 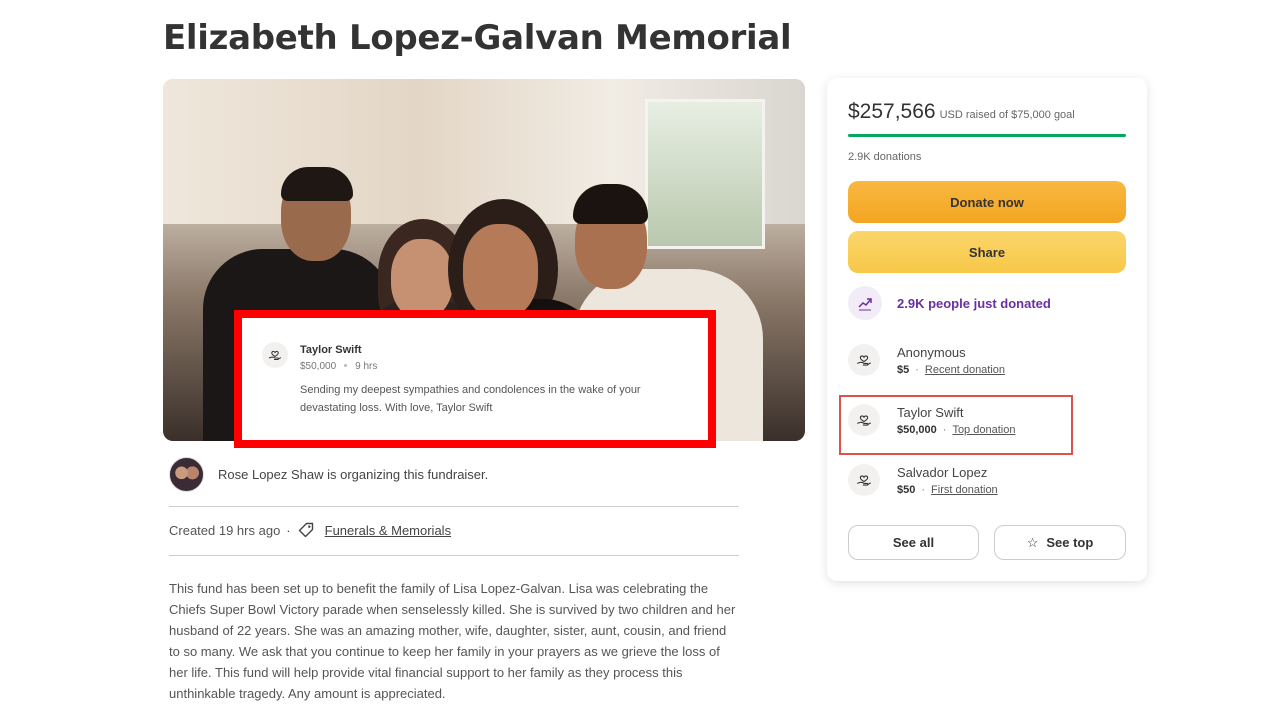 What do you see at coordinates (931, 352) in the screenshot?
I see `donor-name: Anonymous` at bounding box center [931, 352].